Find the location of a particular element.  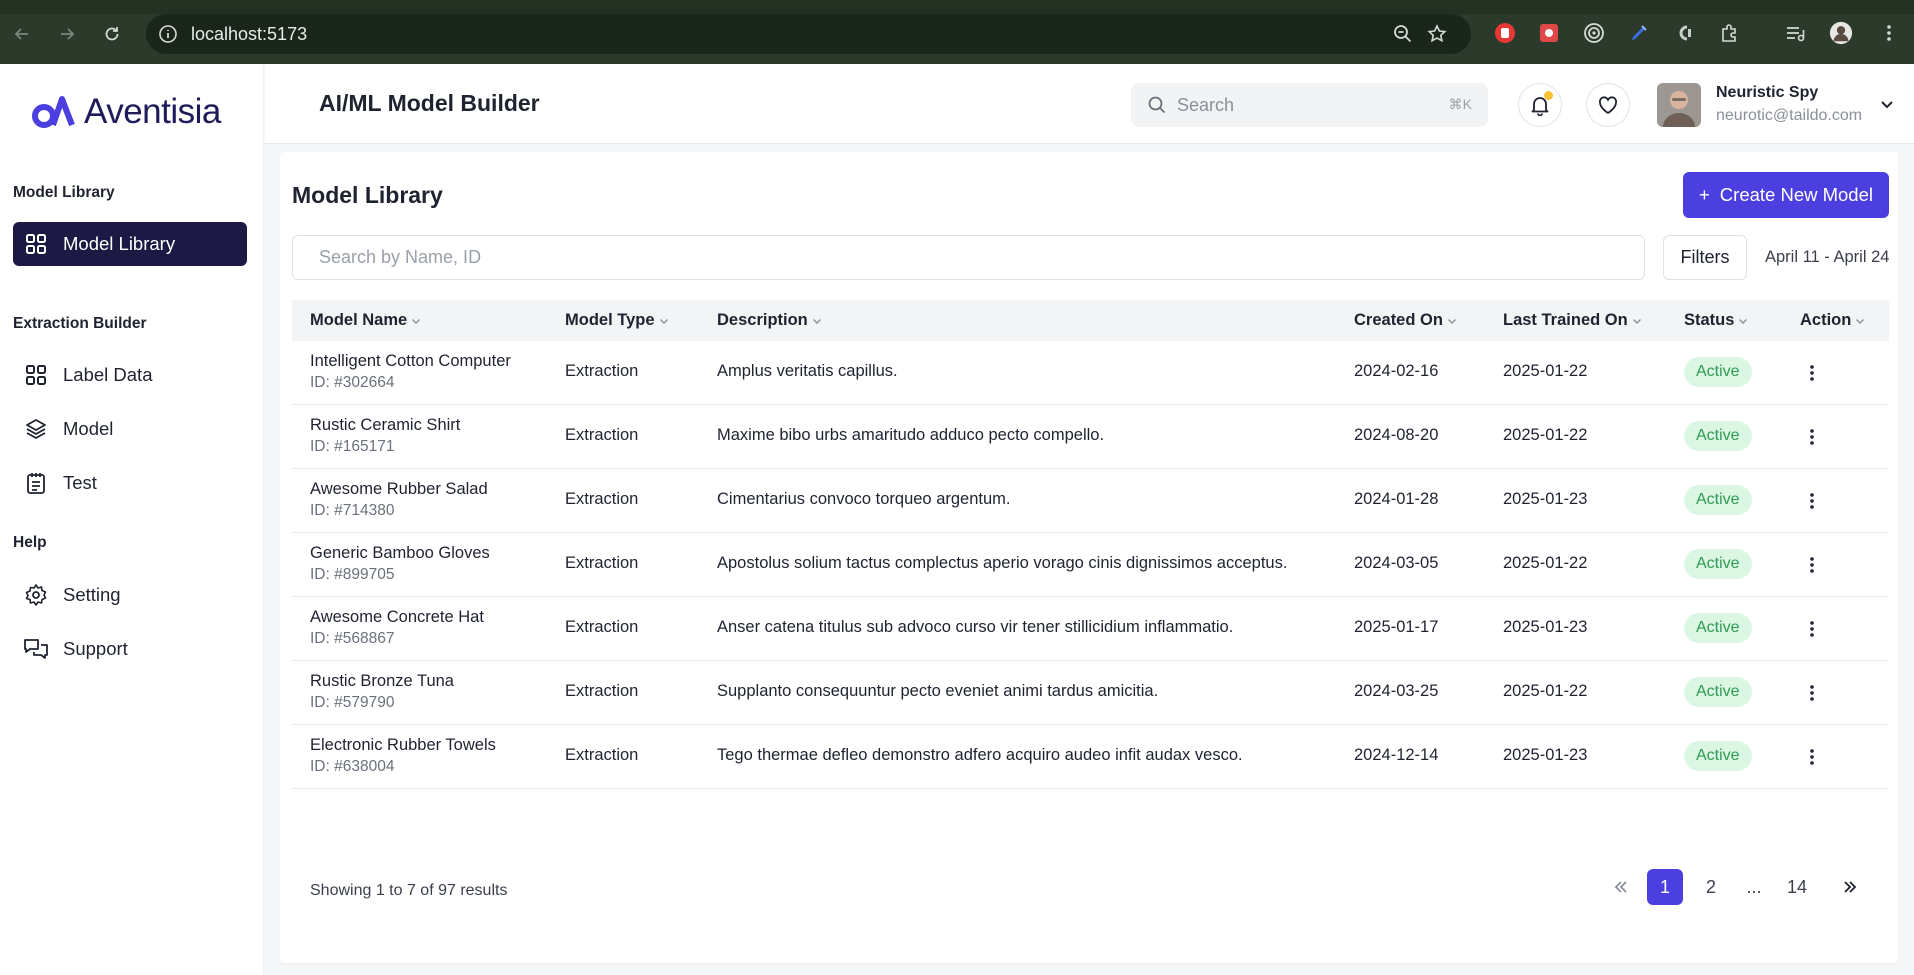

created-on: 2025-01-17 is located at coordinates (1396, 627).